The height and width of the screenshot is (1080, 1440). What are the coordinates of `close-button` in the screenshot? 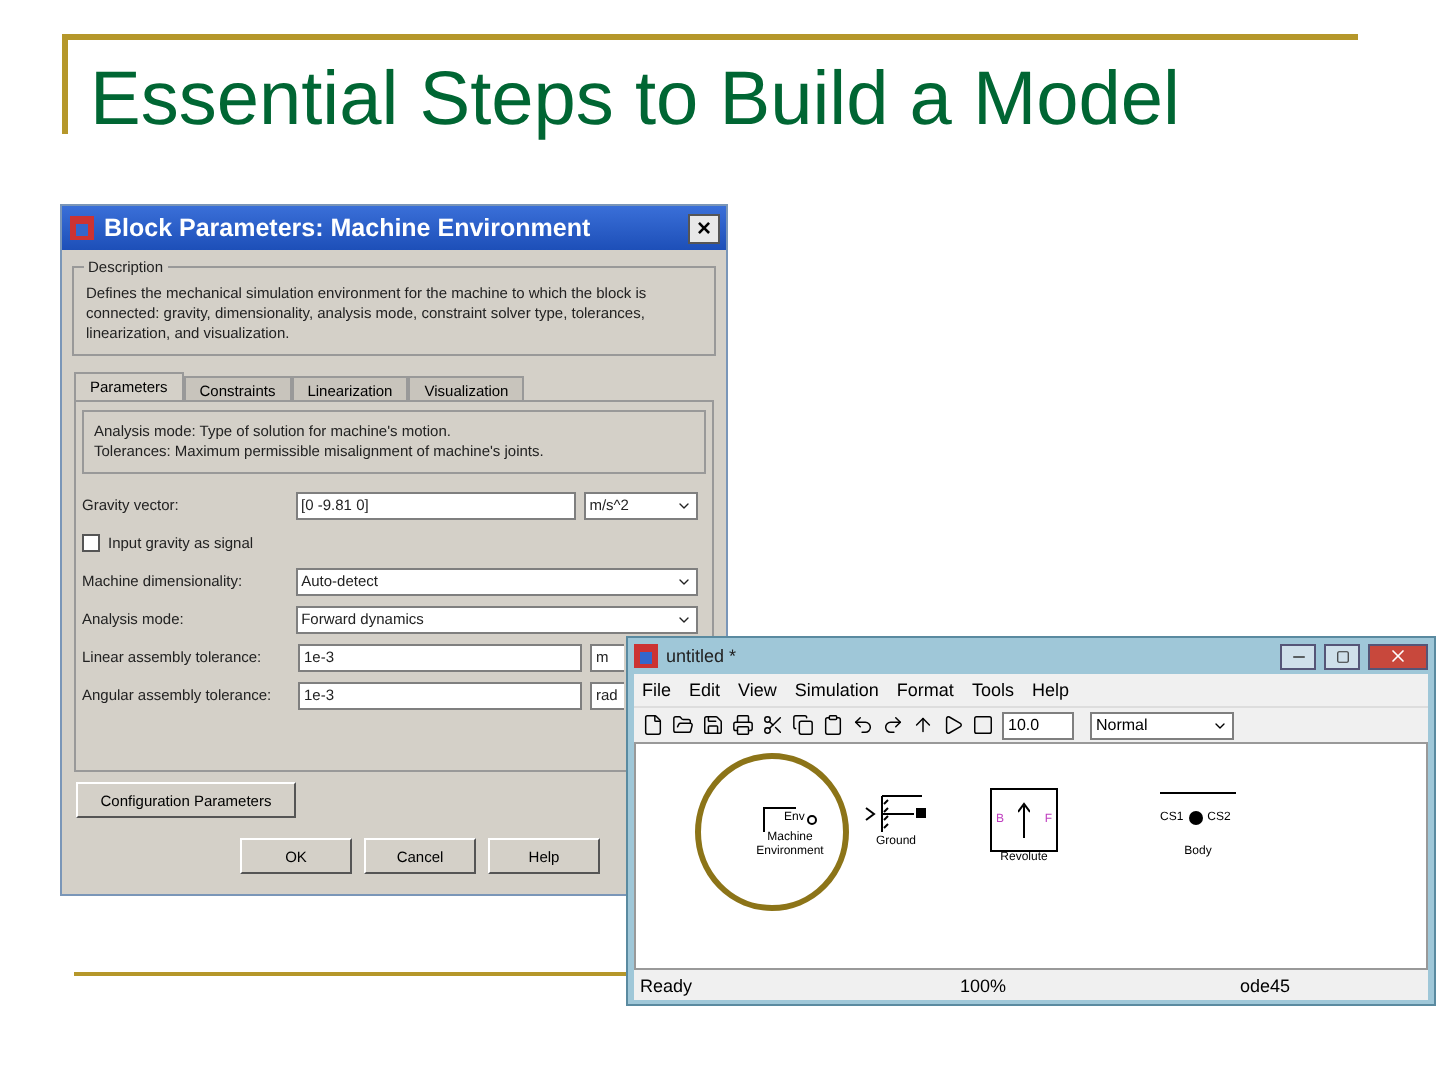 It's located at (1398, 656).